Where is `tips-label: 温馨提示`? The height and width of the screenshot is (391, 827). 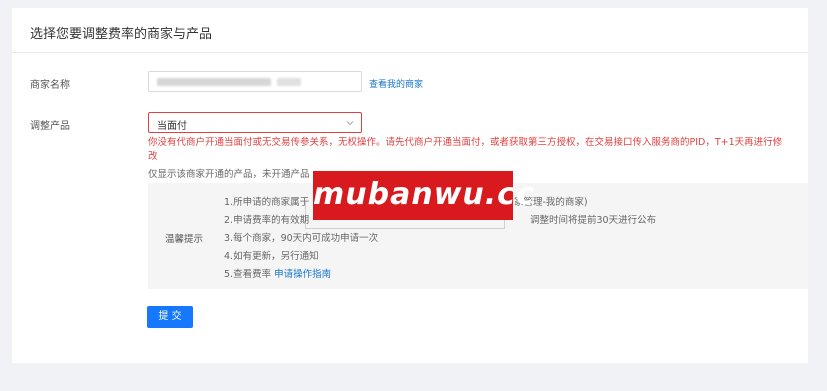
tips-label: 温馨提示 is located at coordinates (184, 239).